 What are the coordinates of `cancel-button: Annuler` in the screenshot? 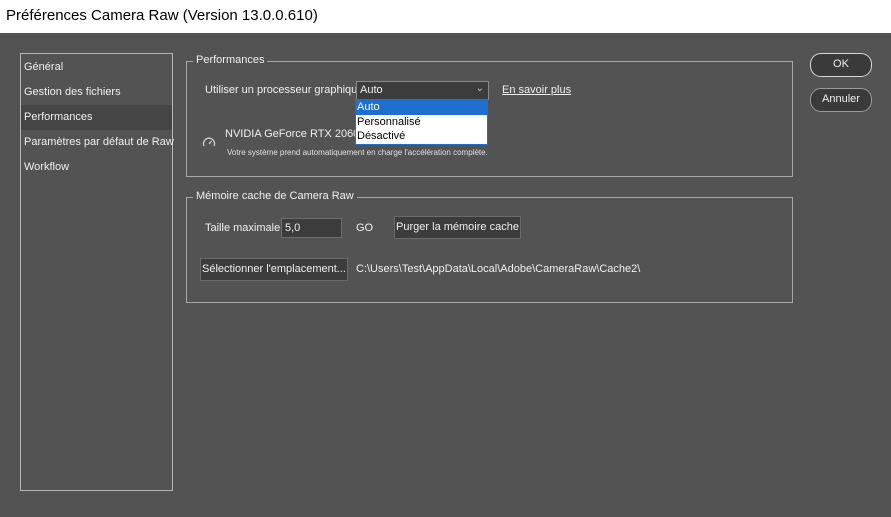 It's located at (841, 100).